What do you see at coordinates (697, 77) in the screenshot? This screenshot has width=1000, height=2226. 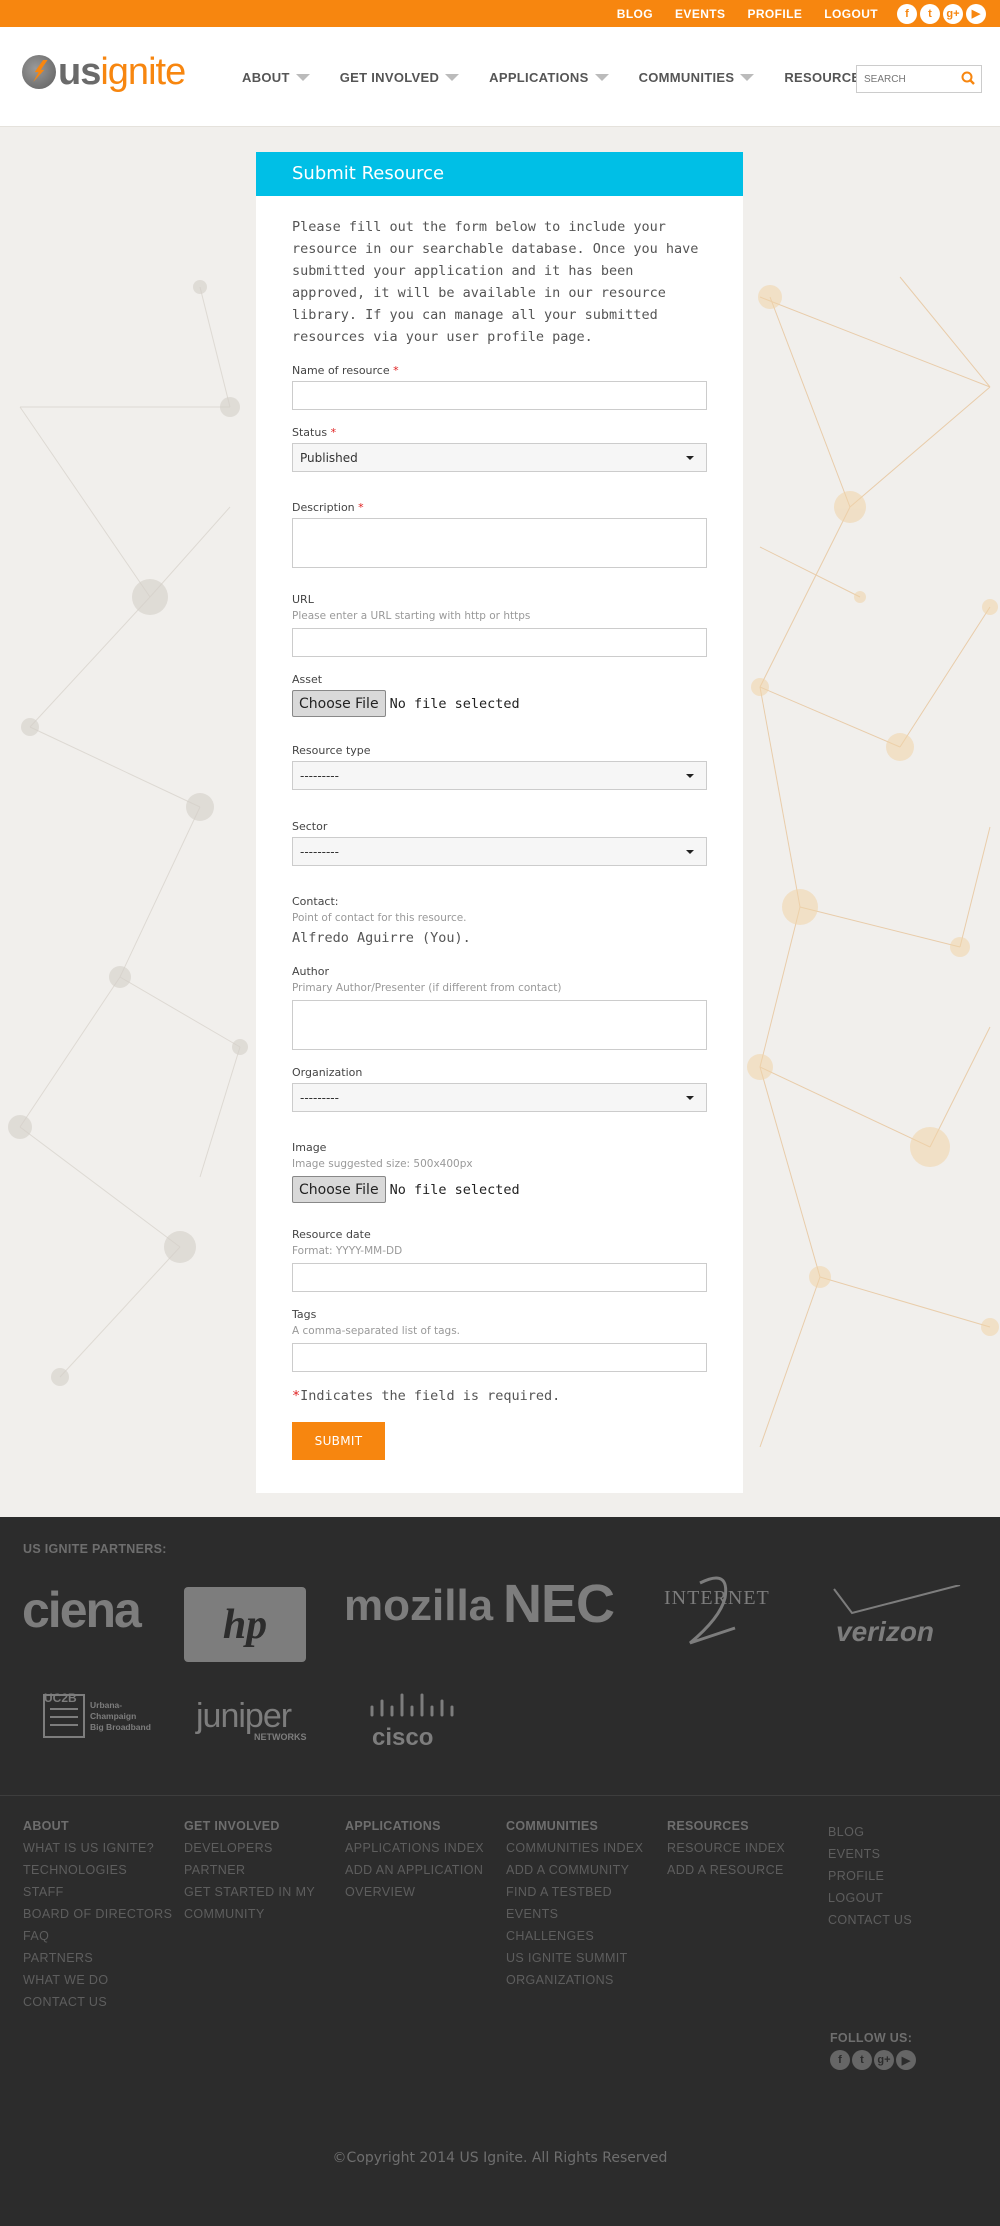 I see `nav-communities: COMMUNITIES` at bounding box center [697, 77].